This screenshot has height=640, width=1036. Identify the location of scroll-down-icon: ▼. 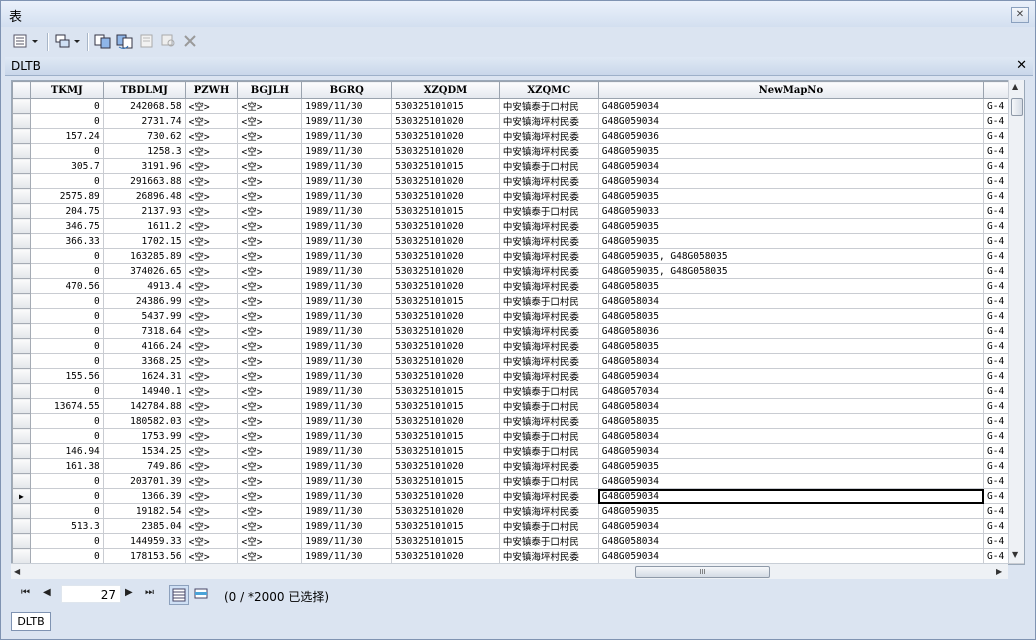
(1015, 554).